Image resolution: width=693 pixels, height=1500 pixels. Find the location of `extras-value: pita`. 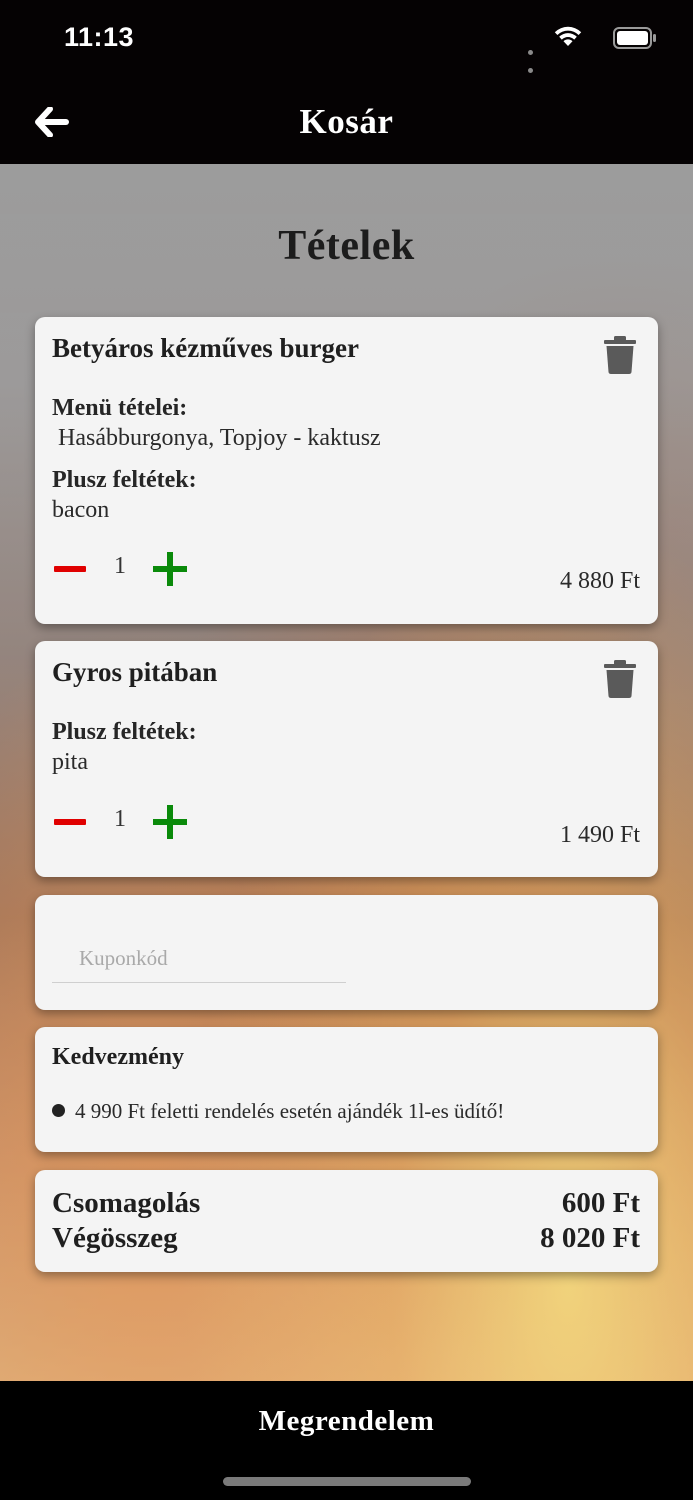

extras-value: pita is located at coordinates (70, 762).